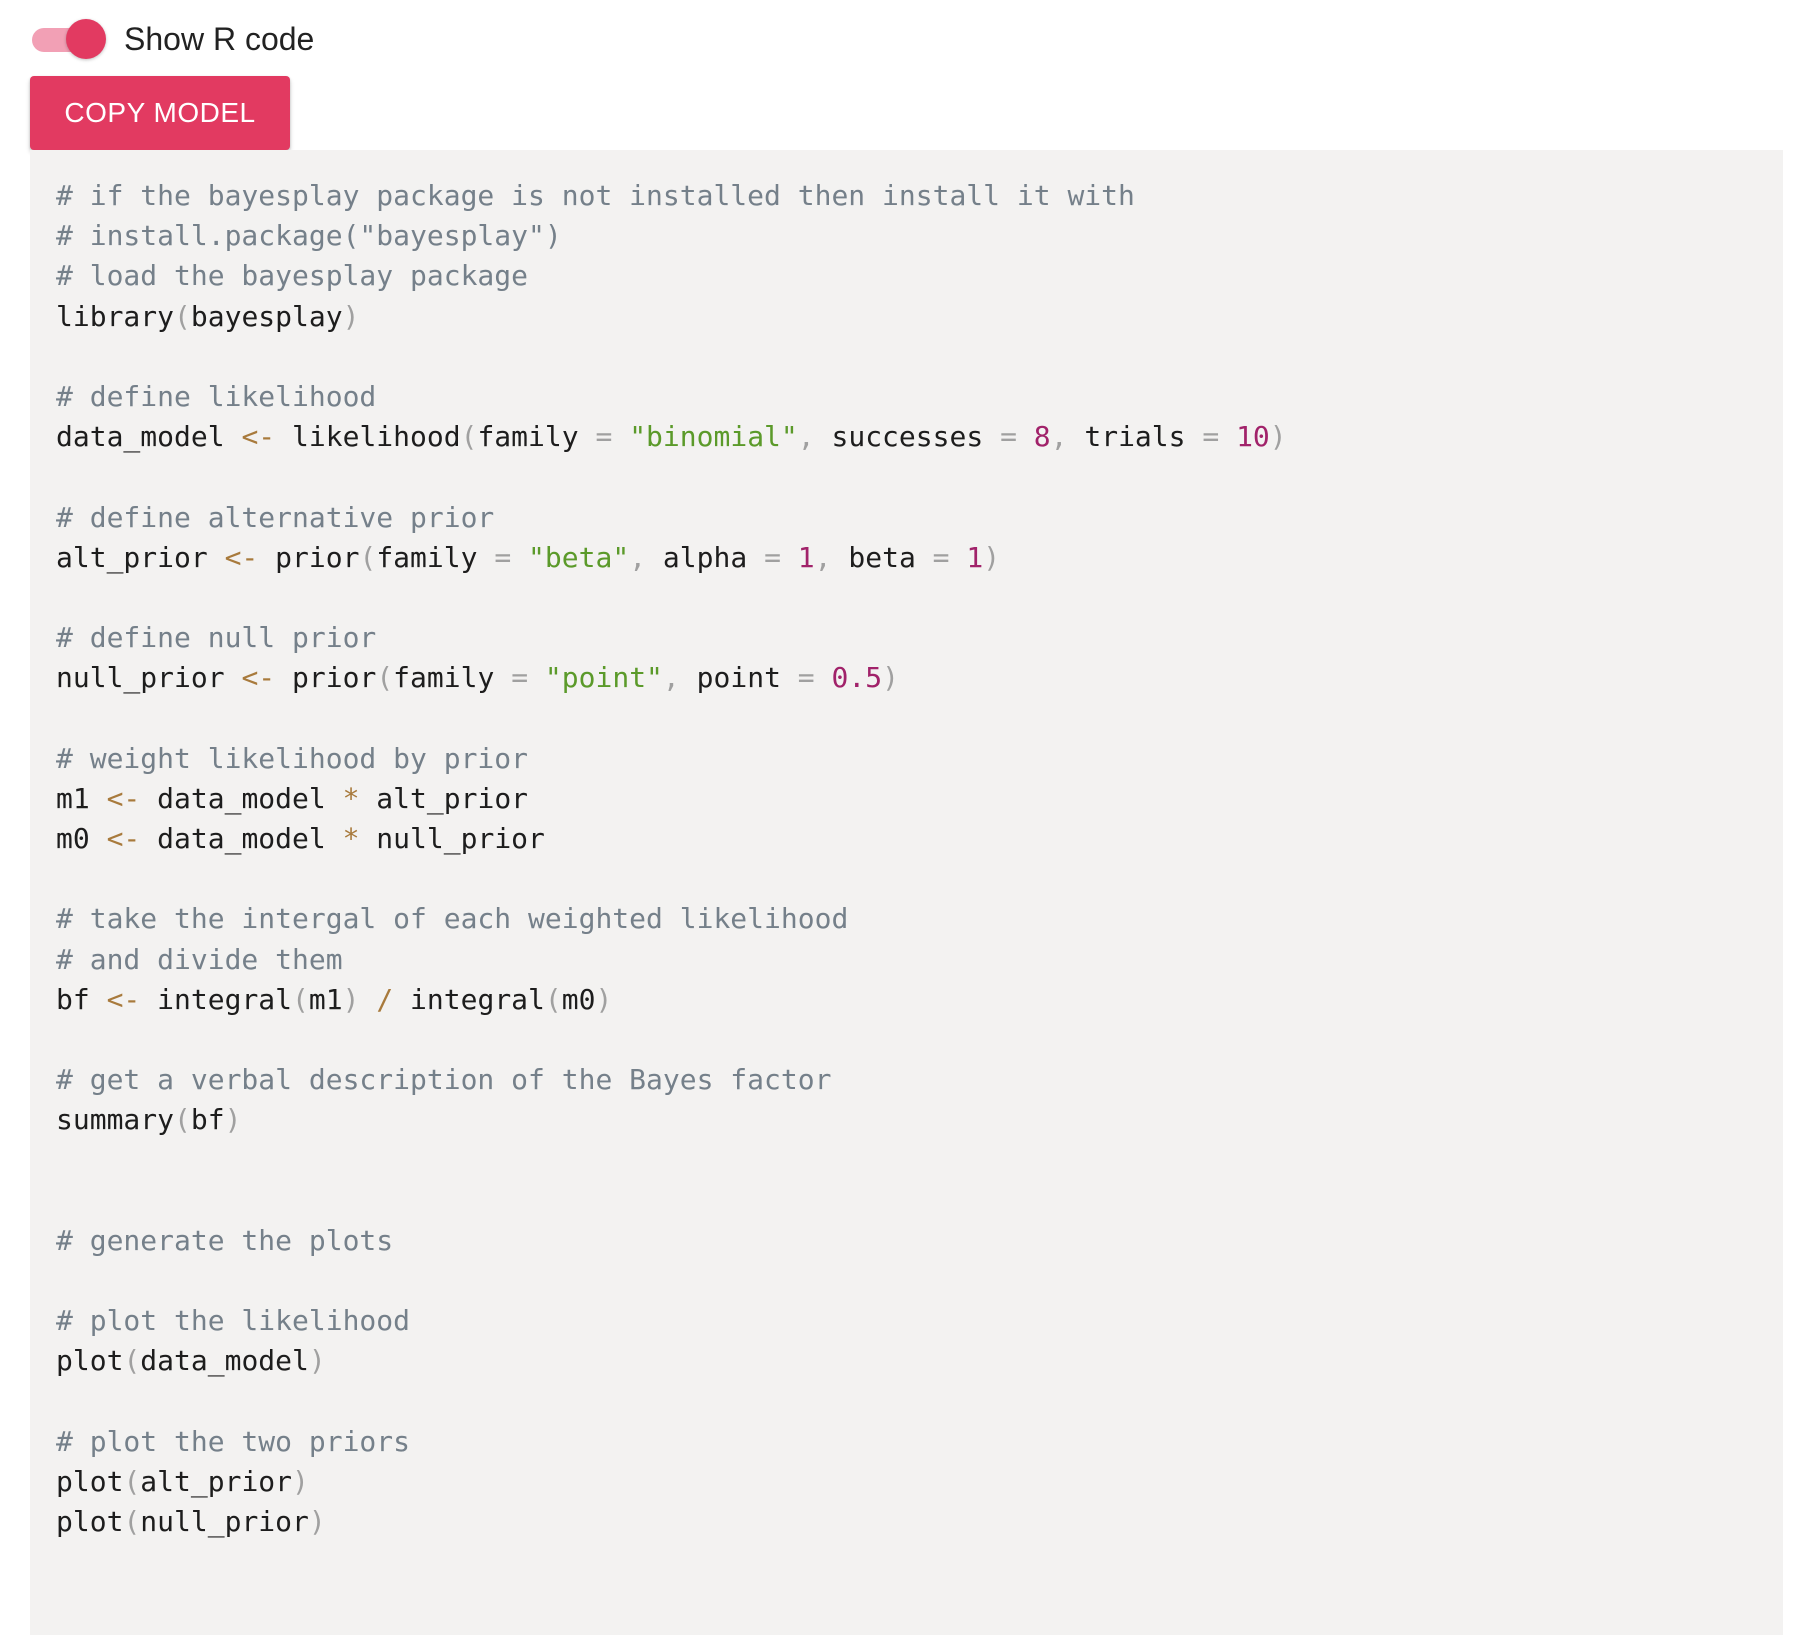  I want to click on code-token-comment: # plot the likelihood, so click(233, 1321).